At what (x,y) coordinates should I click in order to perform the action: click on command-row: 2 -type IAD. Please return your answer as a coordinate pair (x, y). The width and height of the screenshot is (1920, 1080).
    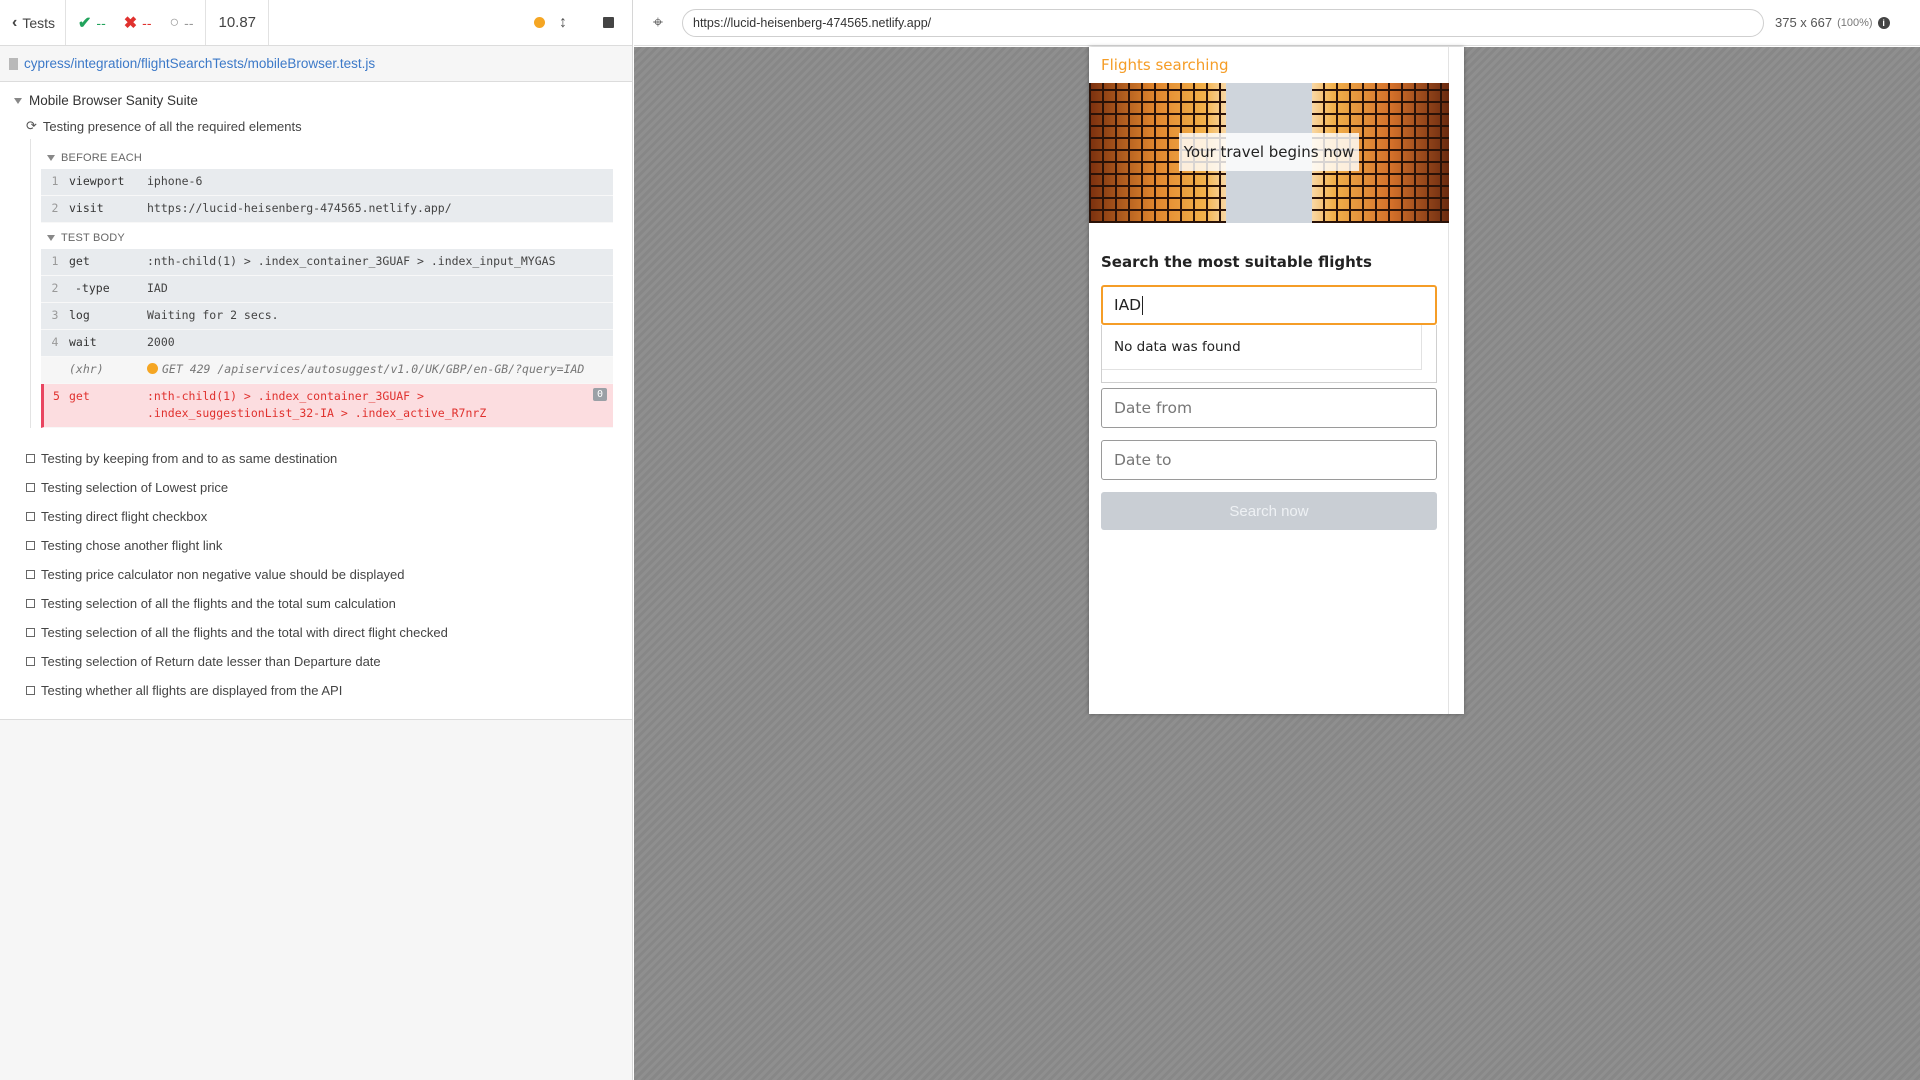
    Looking at the image, I should click on (327, 289).